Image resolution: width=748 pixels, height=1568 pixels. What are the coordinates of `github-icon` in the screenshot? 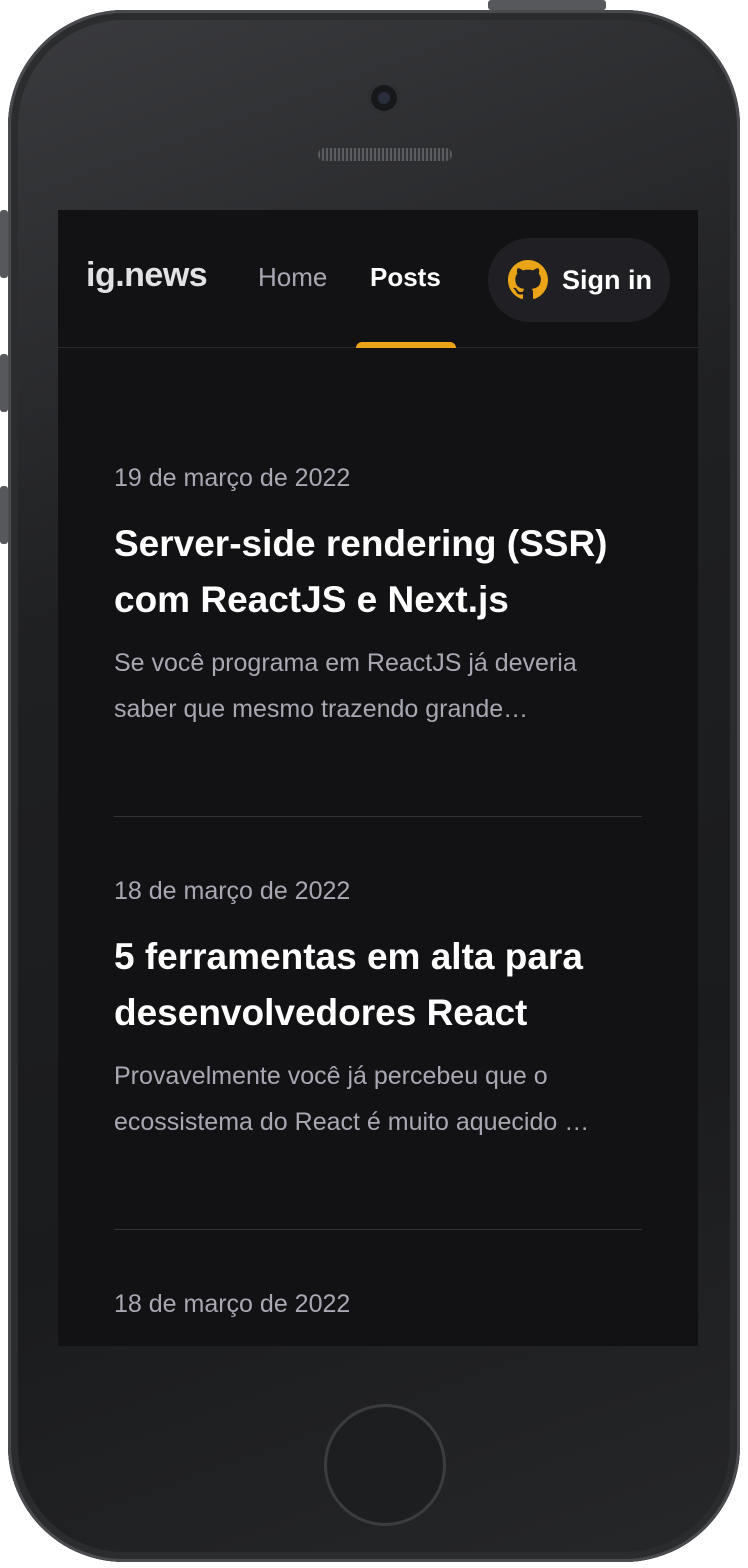 It's located at (528, 280).